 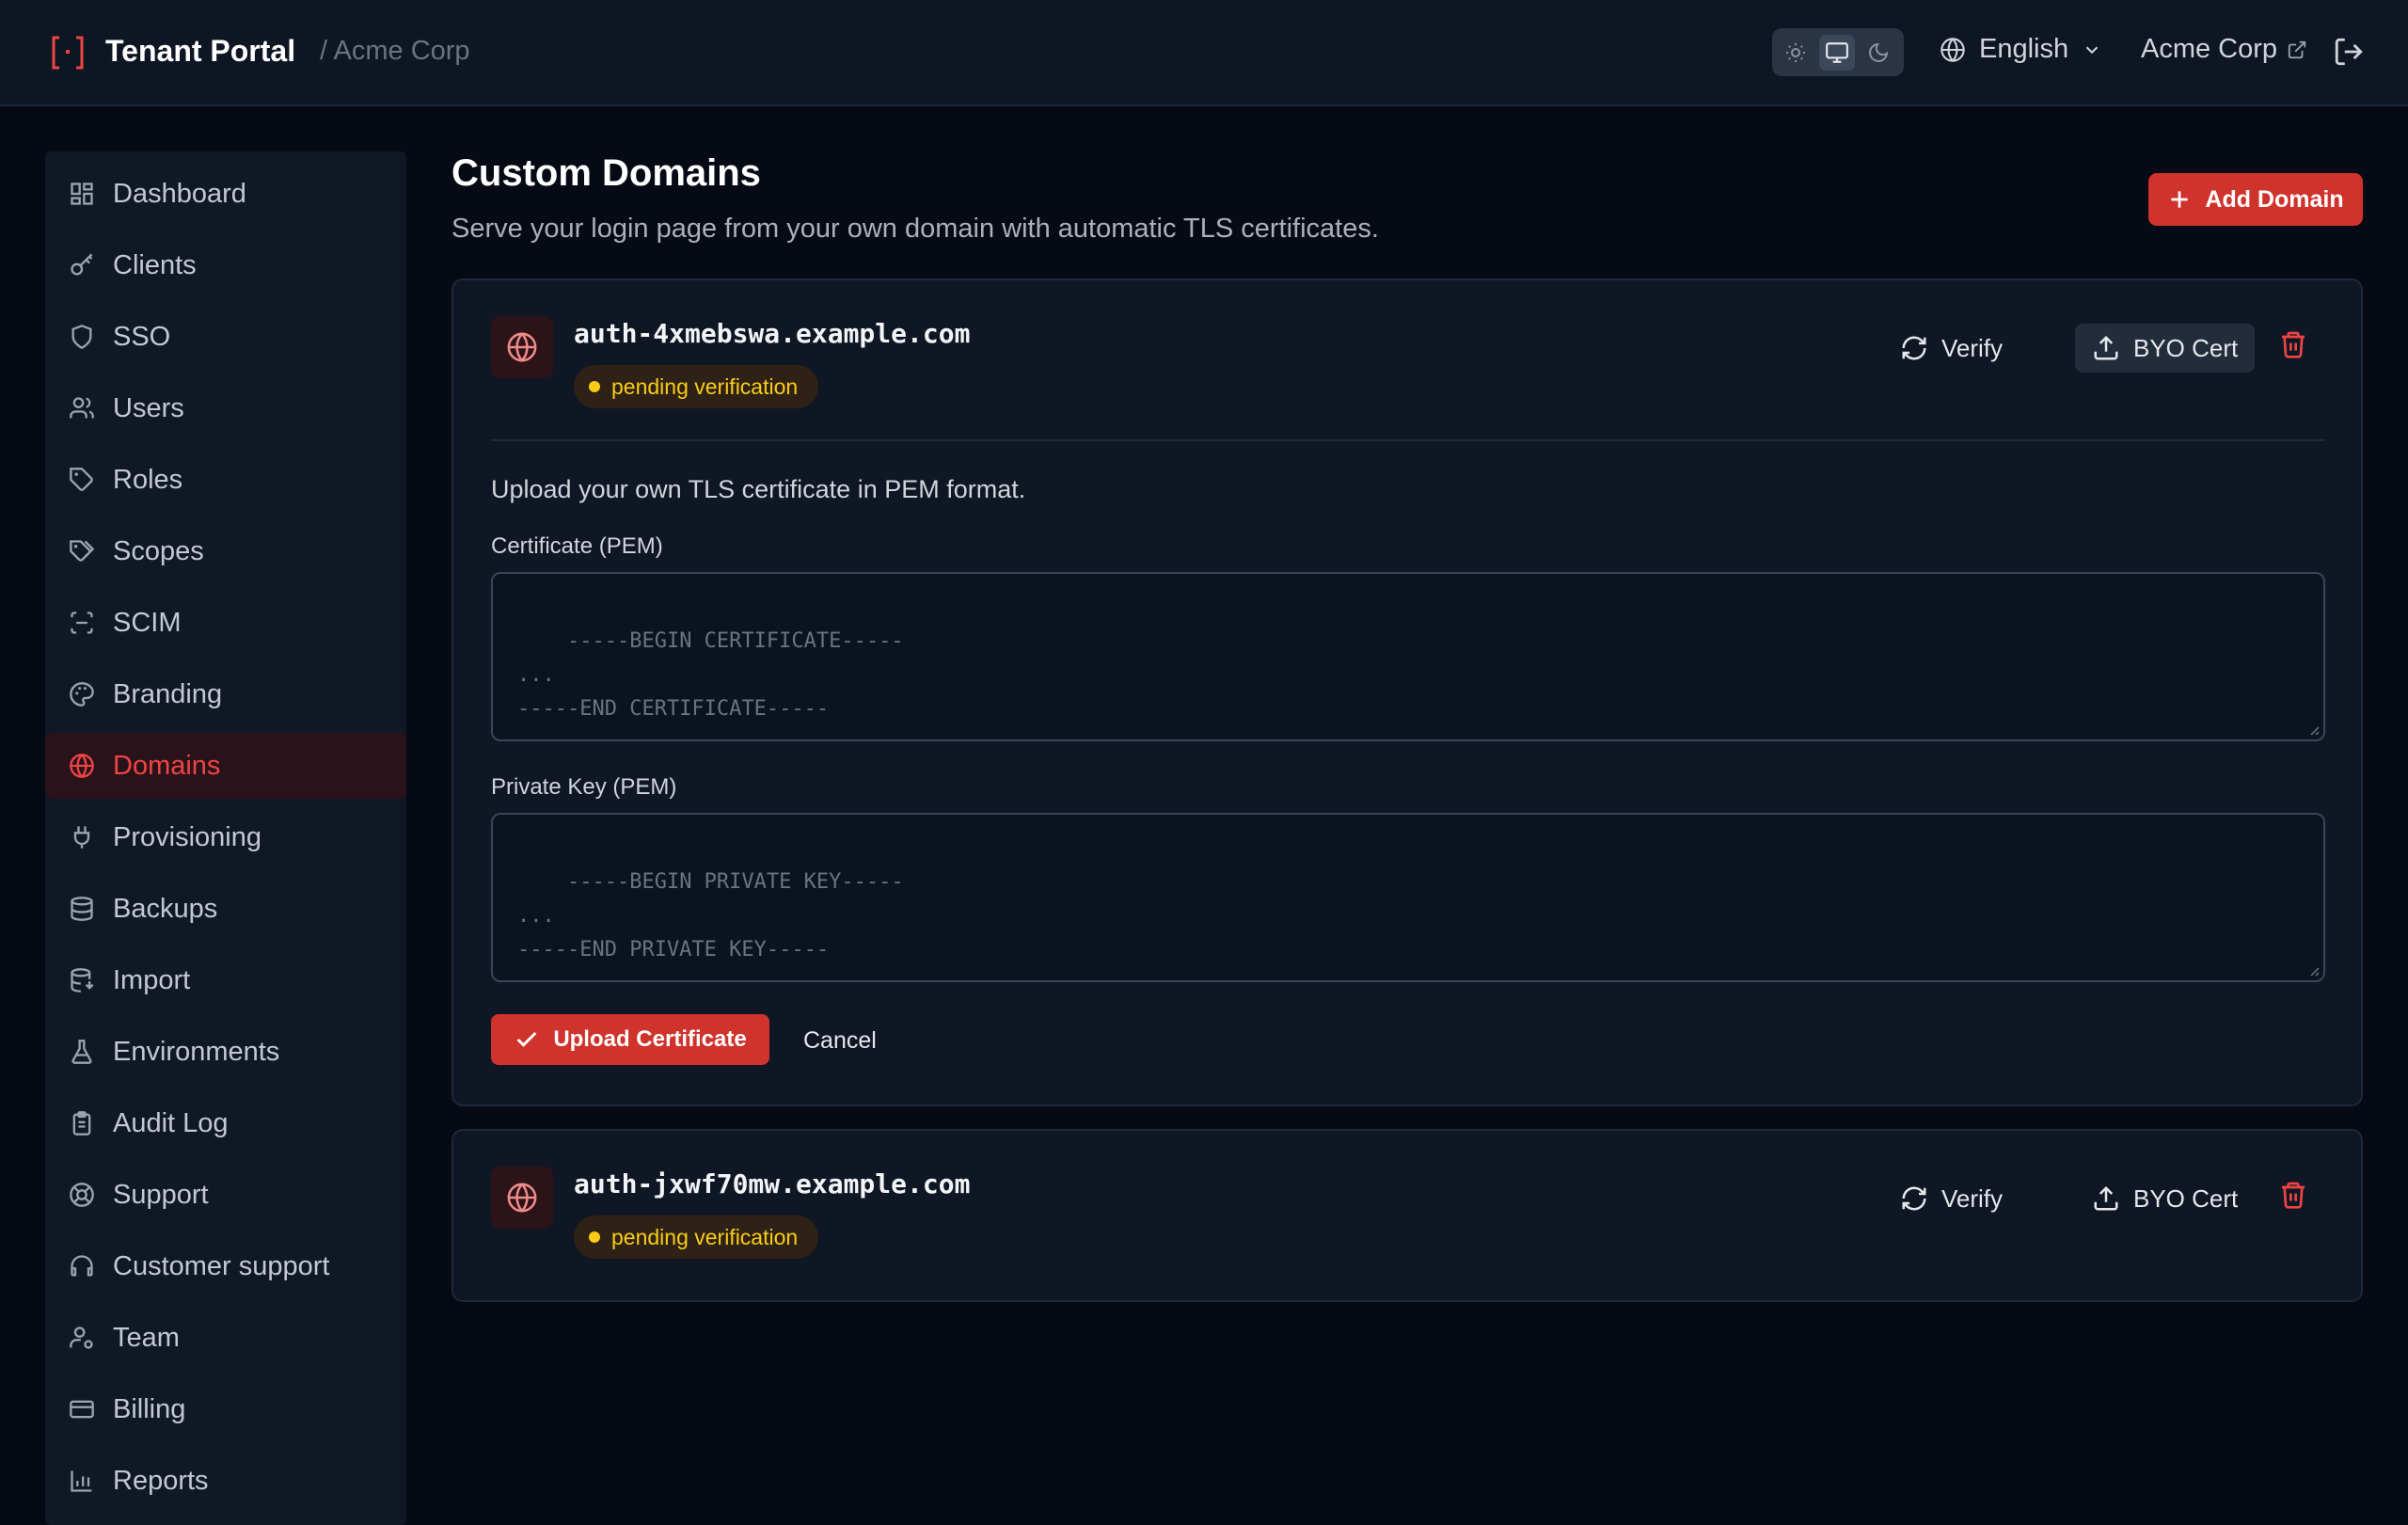 What do you see at coordinates (148, 407) in the screenshot?
I see `sidebar-item-label: Users` at bounding box center [148, 407].